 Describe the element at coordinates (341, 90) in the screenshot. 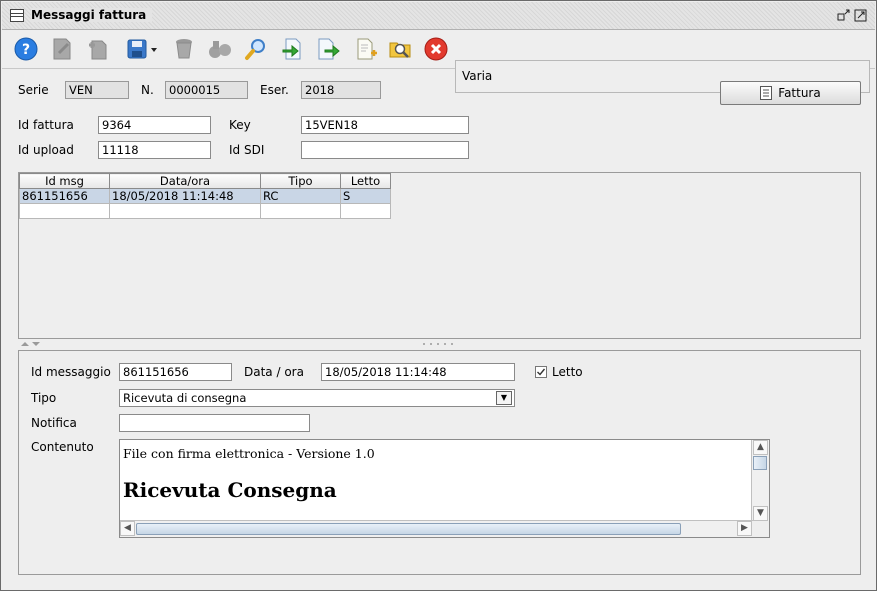

I see `eser-field: 2018` at that location.